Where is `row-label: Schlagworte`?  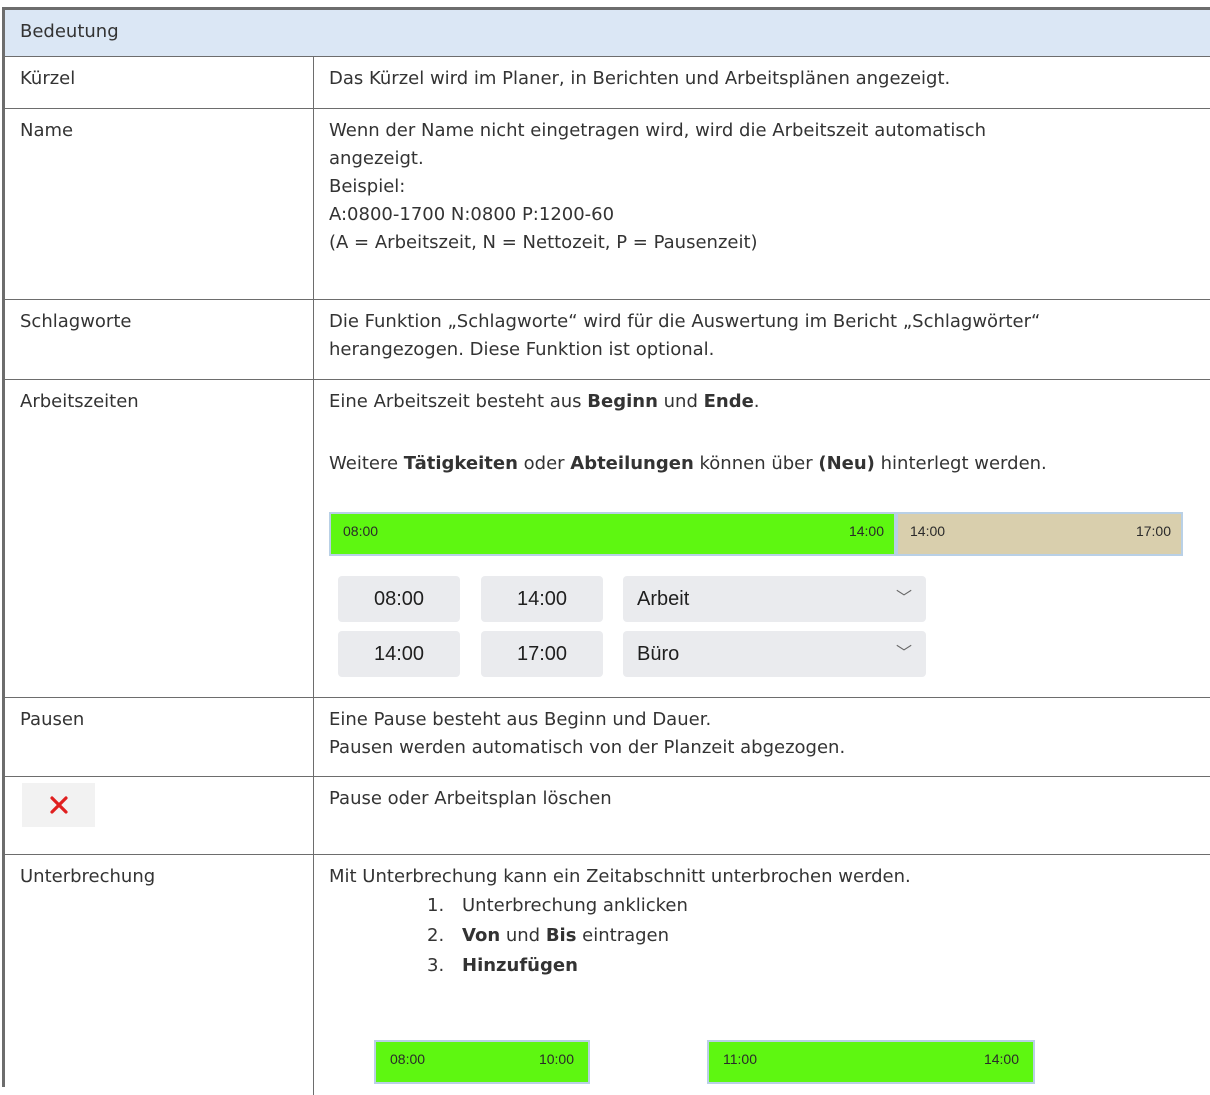 row-label: Schlagworte is located at coordinates (76, 321).